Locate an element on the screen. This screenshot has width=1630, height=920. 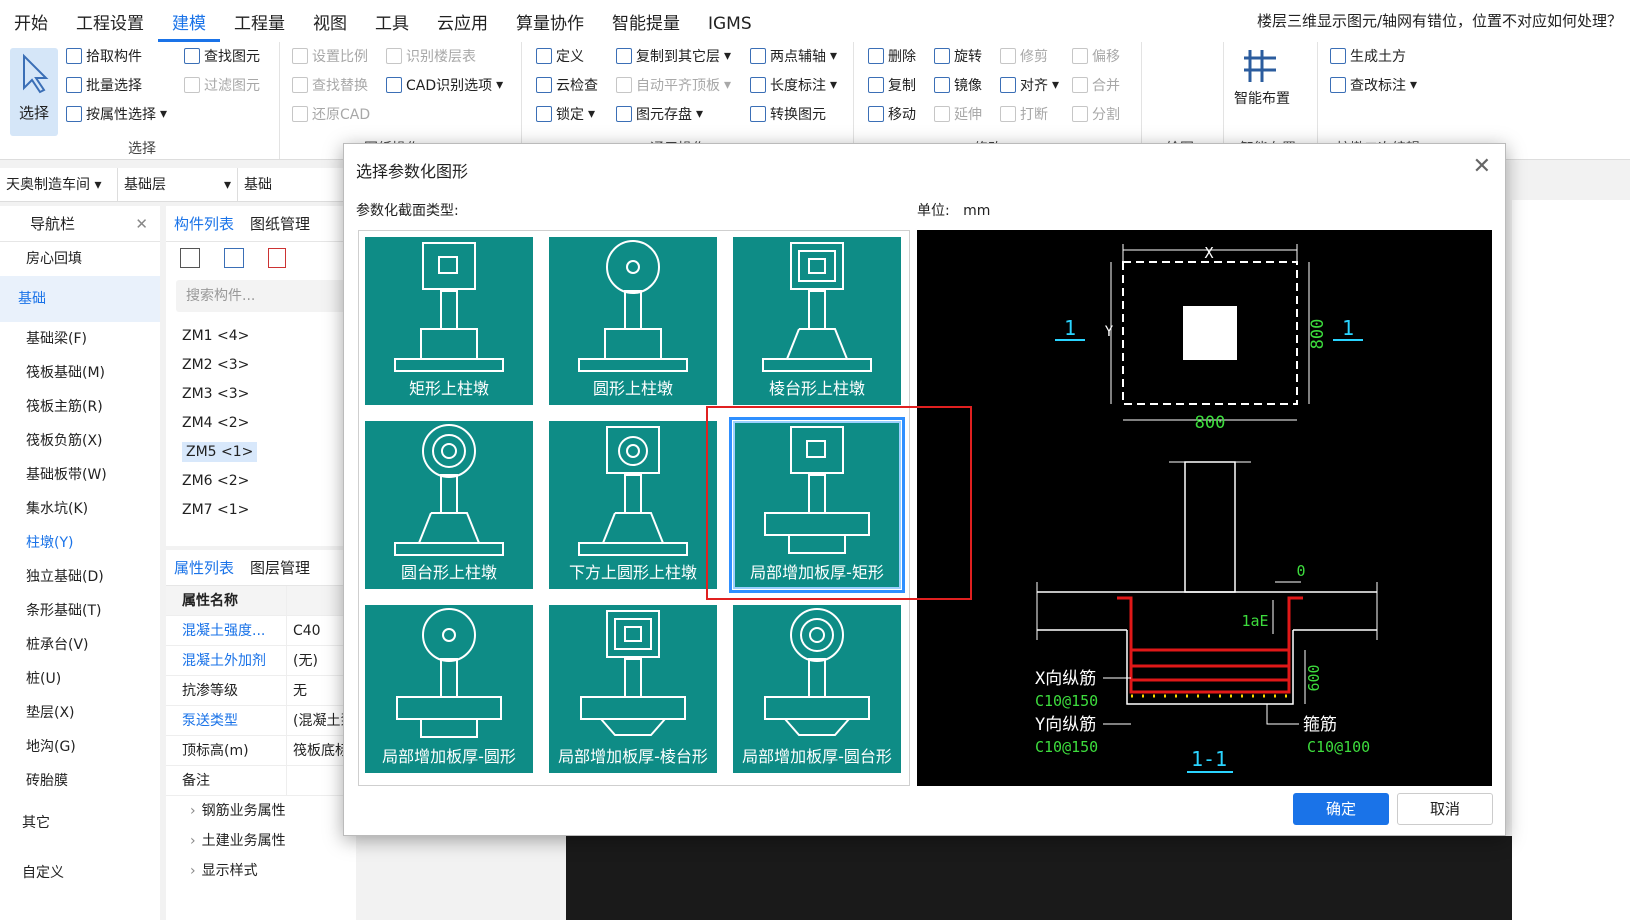
restore-cad-button: 还原CAD is located at coordinates (331, 114).